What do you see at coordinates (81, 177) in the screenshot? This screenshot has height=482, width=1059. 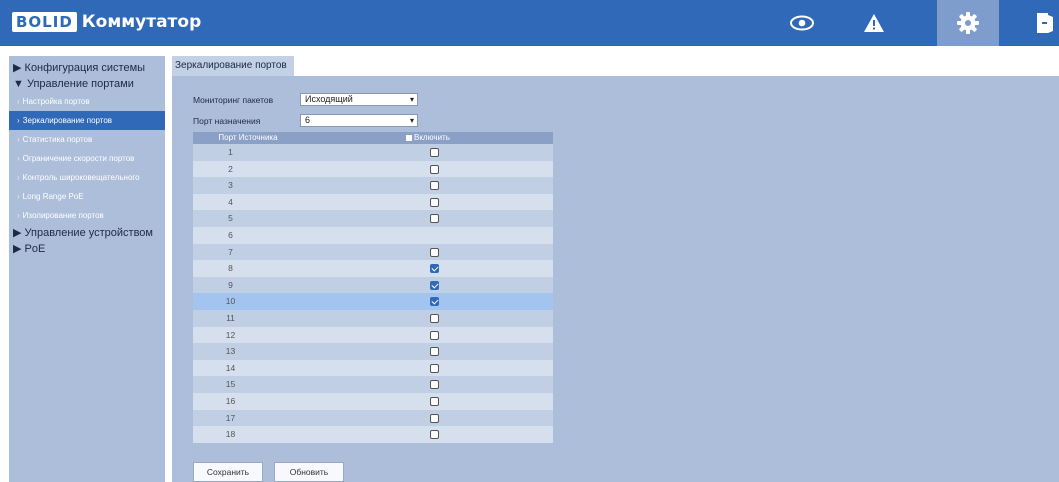 I see `sidebar-item-label: Контроль широковещательного` at bounding box center [81, 177].